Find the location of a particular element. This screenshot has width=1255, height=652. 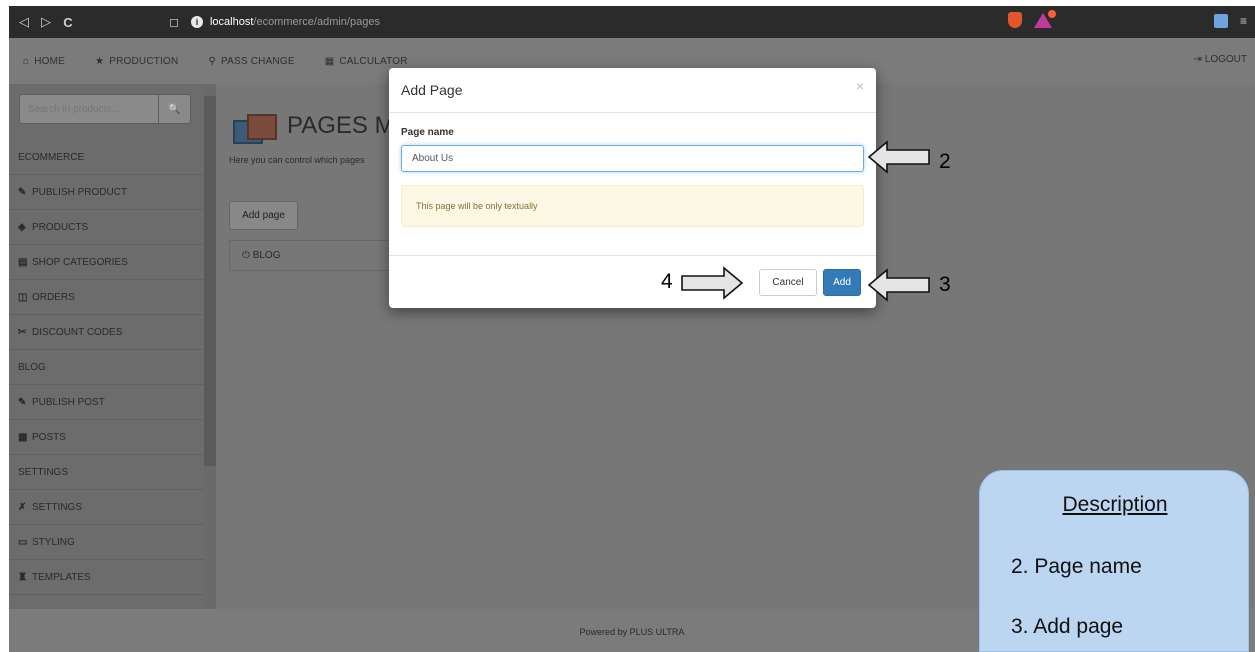

search-icon: 🔍 is located at coordinates (174, 109).